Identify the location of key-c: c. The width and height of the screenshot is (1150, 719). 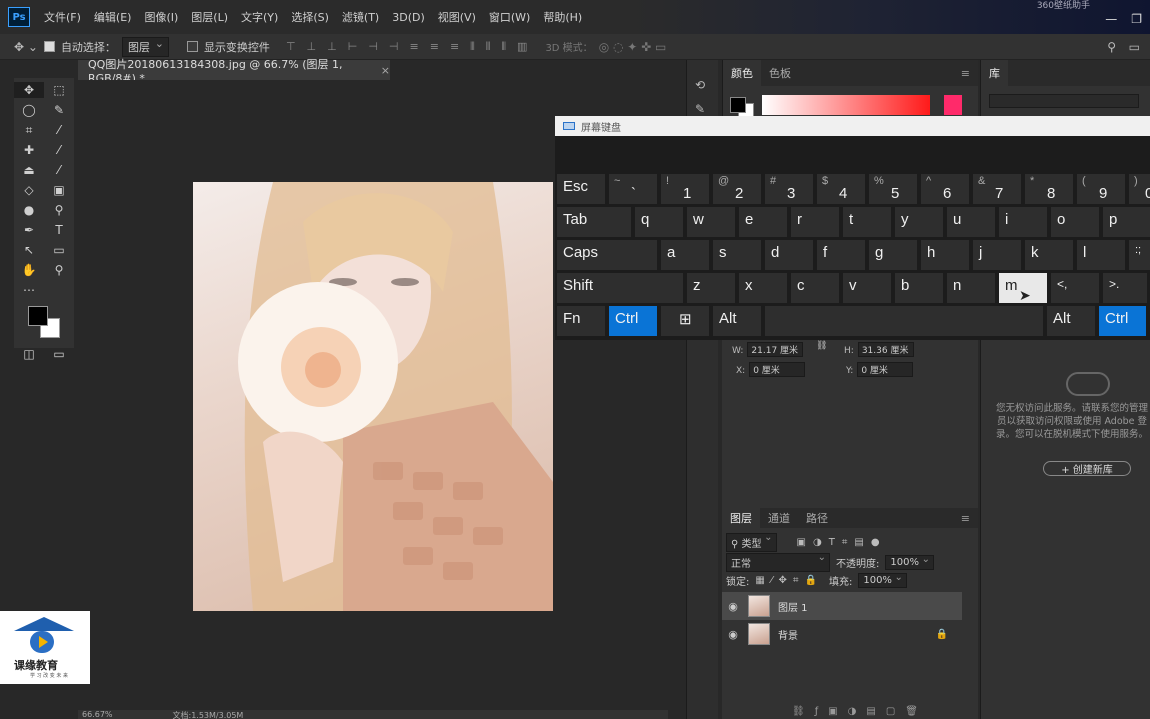
(815, 288).